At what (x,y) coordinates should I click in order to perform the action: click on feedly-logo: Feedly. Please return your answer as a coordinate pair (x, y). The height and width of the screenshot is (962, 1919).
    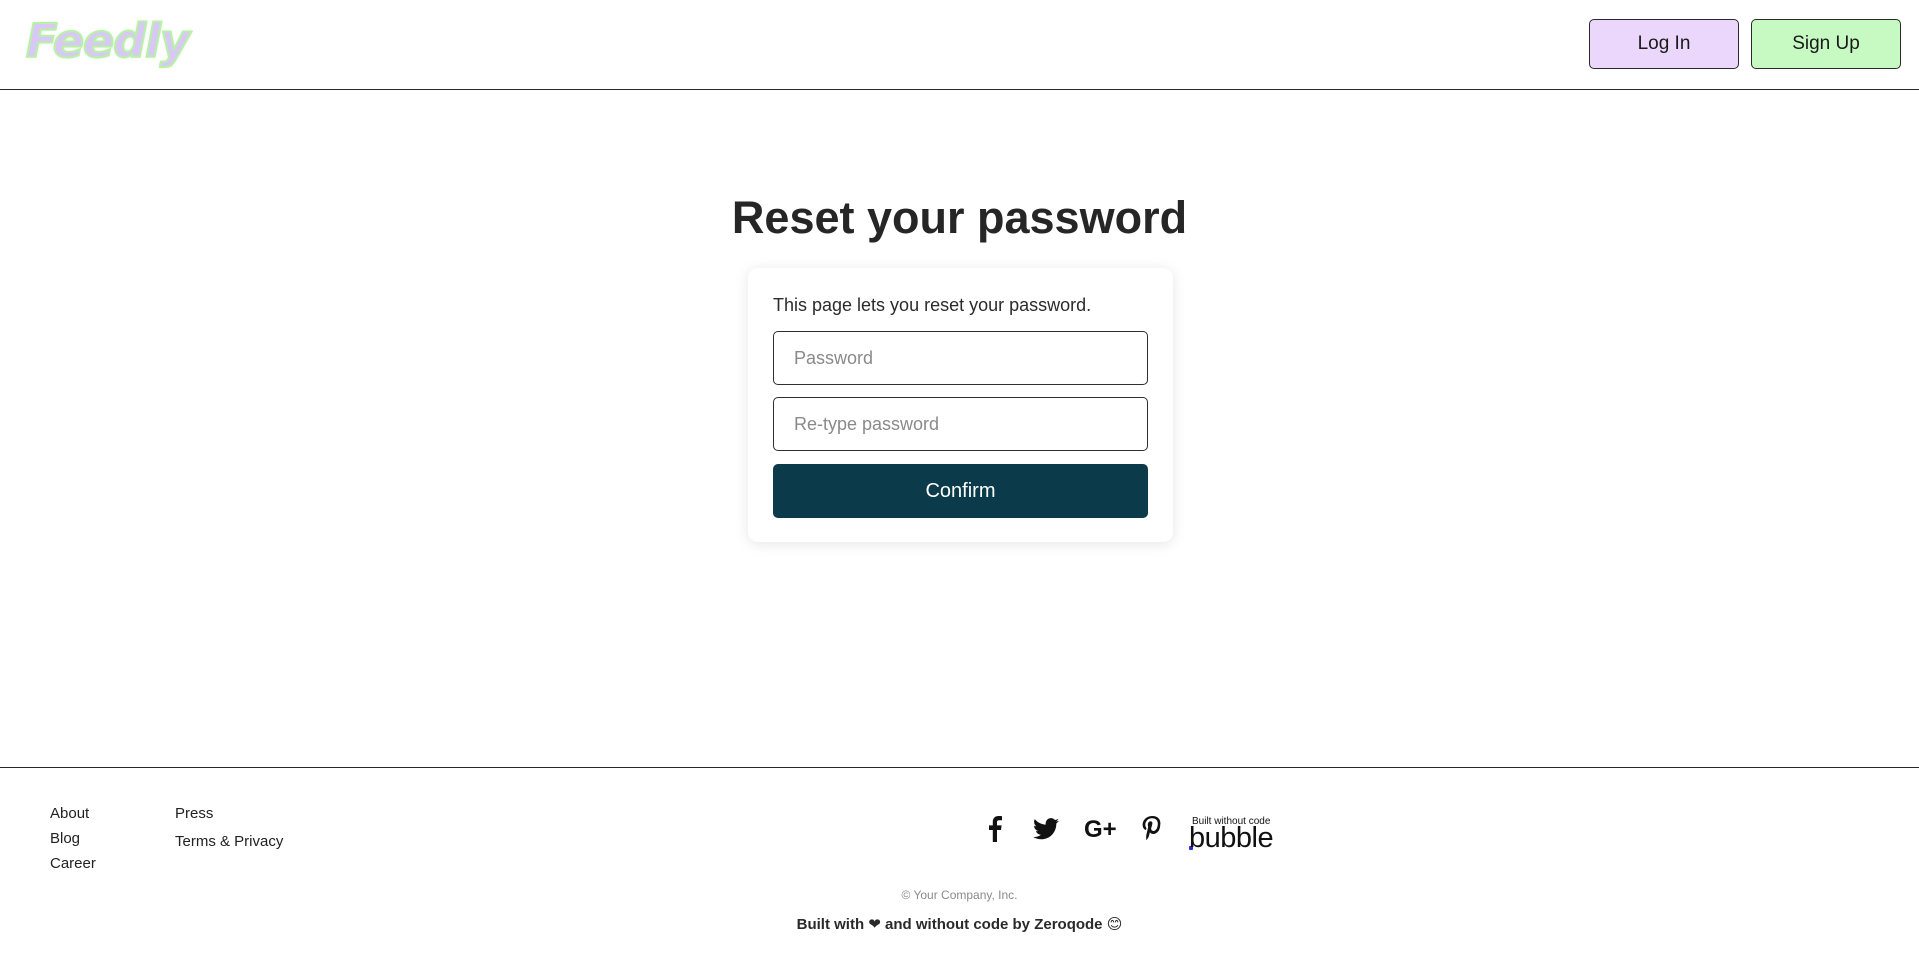
    Looking at the image, I should click on (108, 41).